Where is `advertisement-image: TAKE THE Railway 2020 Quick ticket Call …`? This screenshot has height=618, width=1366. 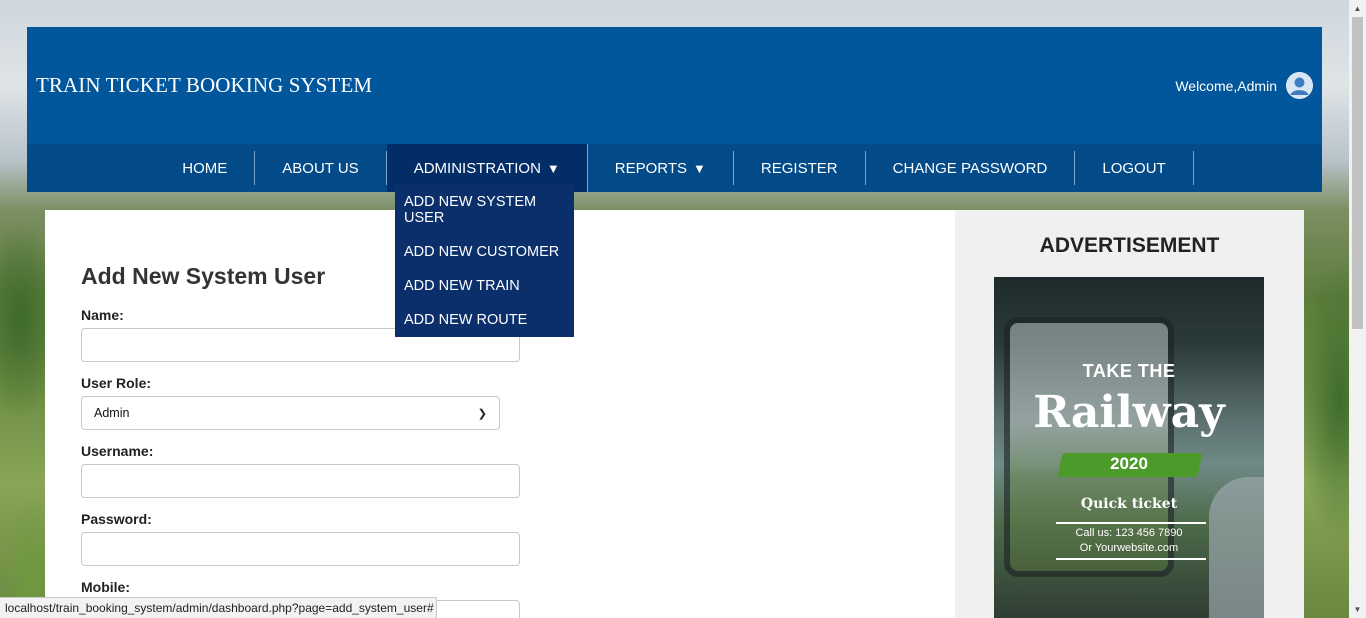
advertisement-image: TAKE THE Railway 2020 Quick ticket Call … is located at coordinates (1129, 447).